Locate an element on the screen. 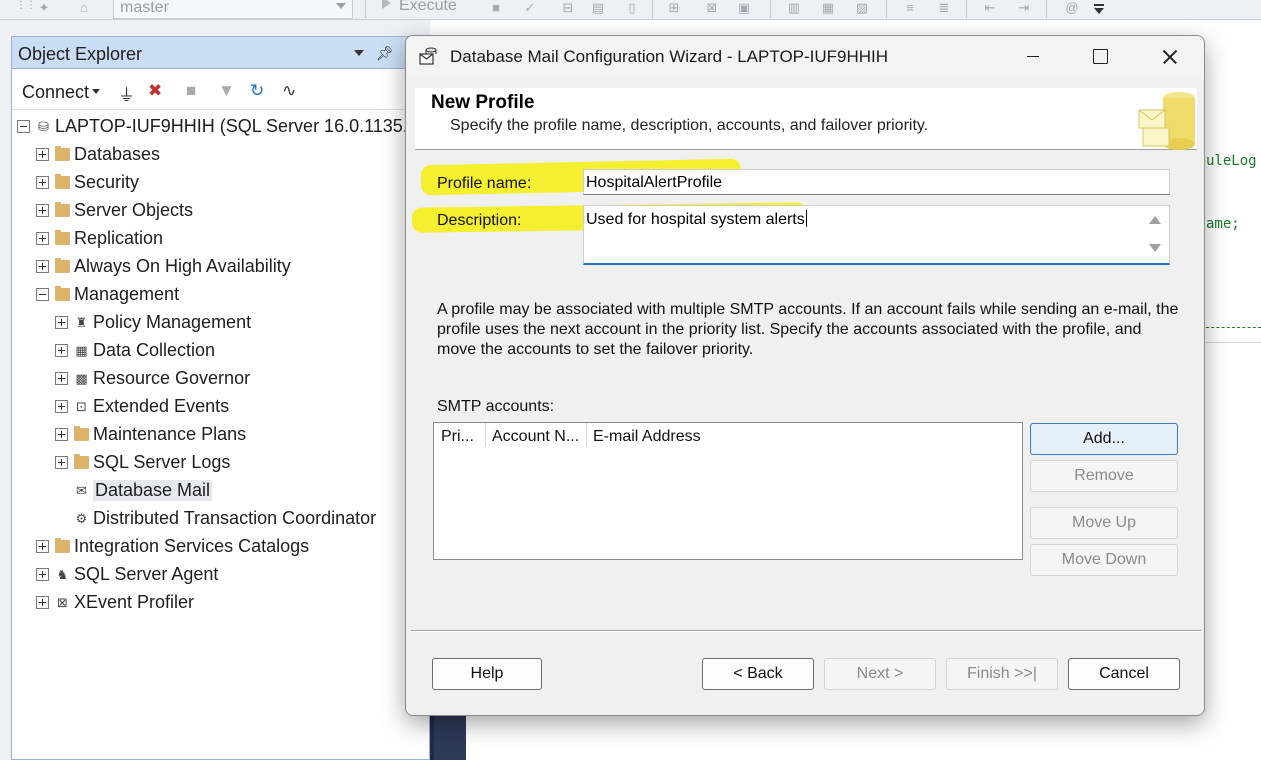  database-mail-icon is located at coordinates (428, 56).